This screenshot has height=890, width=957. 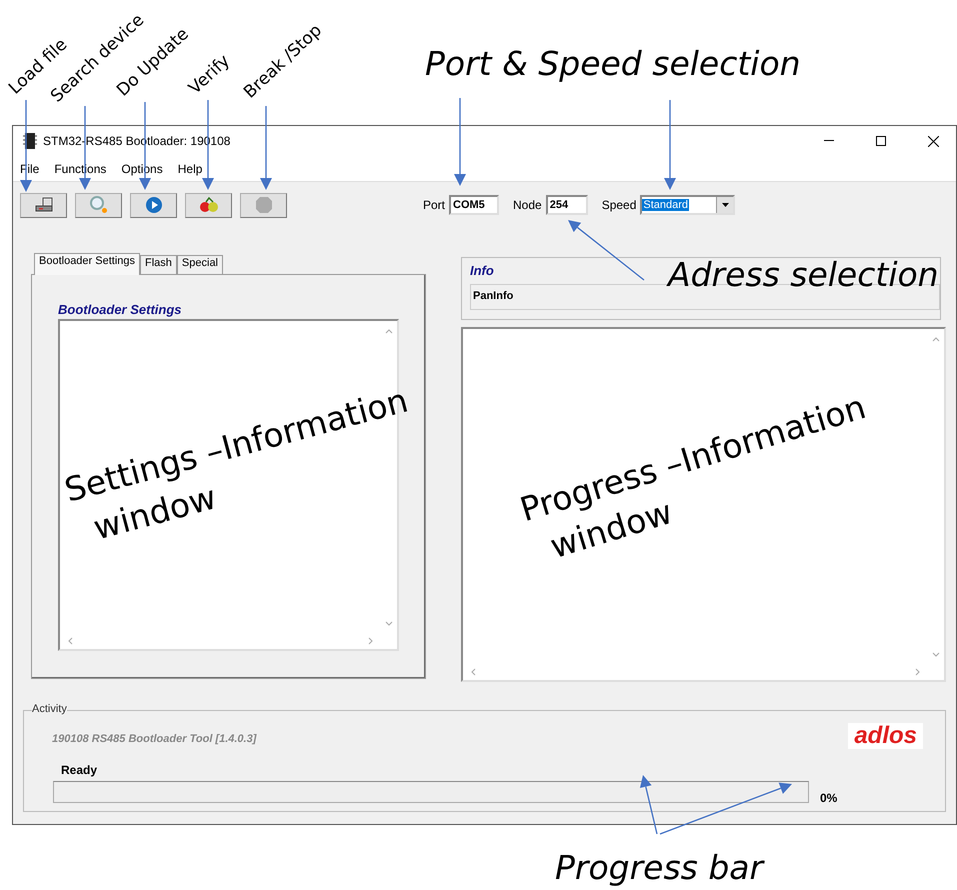 I want to click on maximize-icon, so click(x=881, y=141).